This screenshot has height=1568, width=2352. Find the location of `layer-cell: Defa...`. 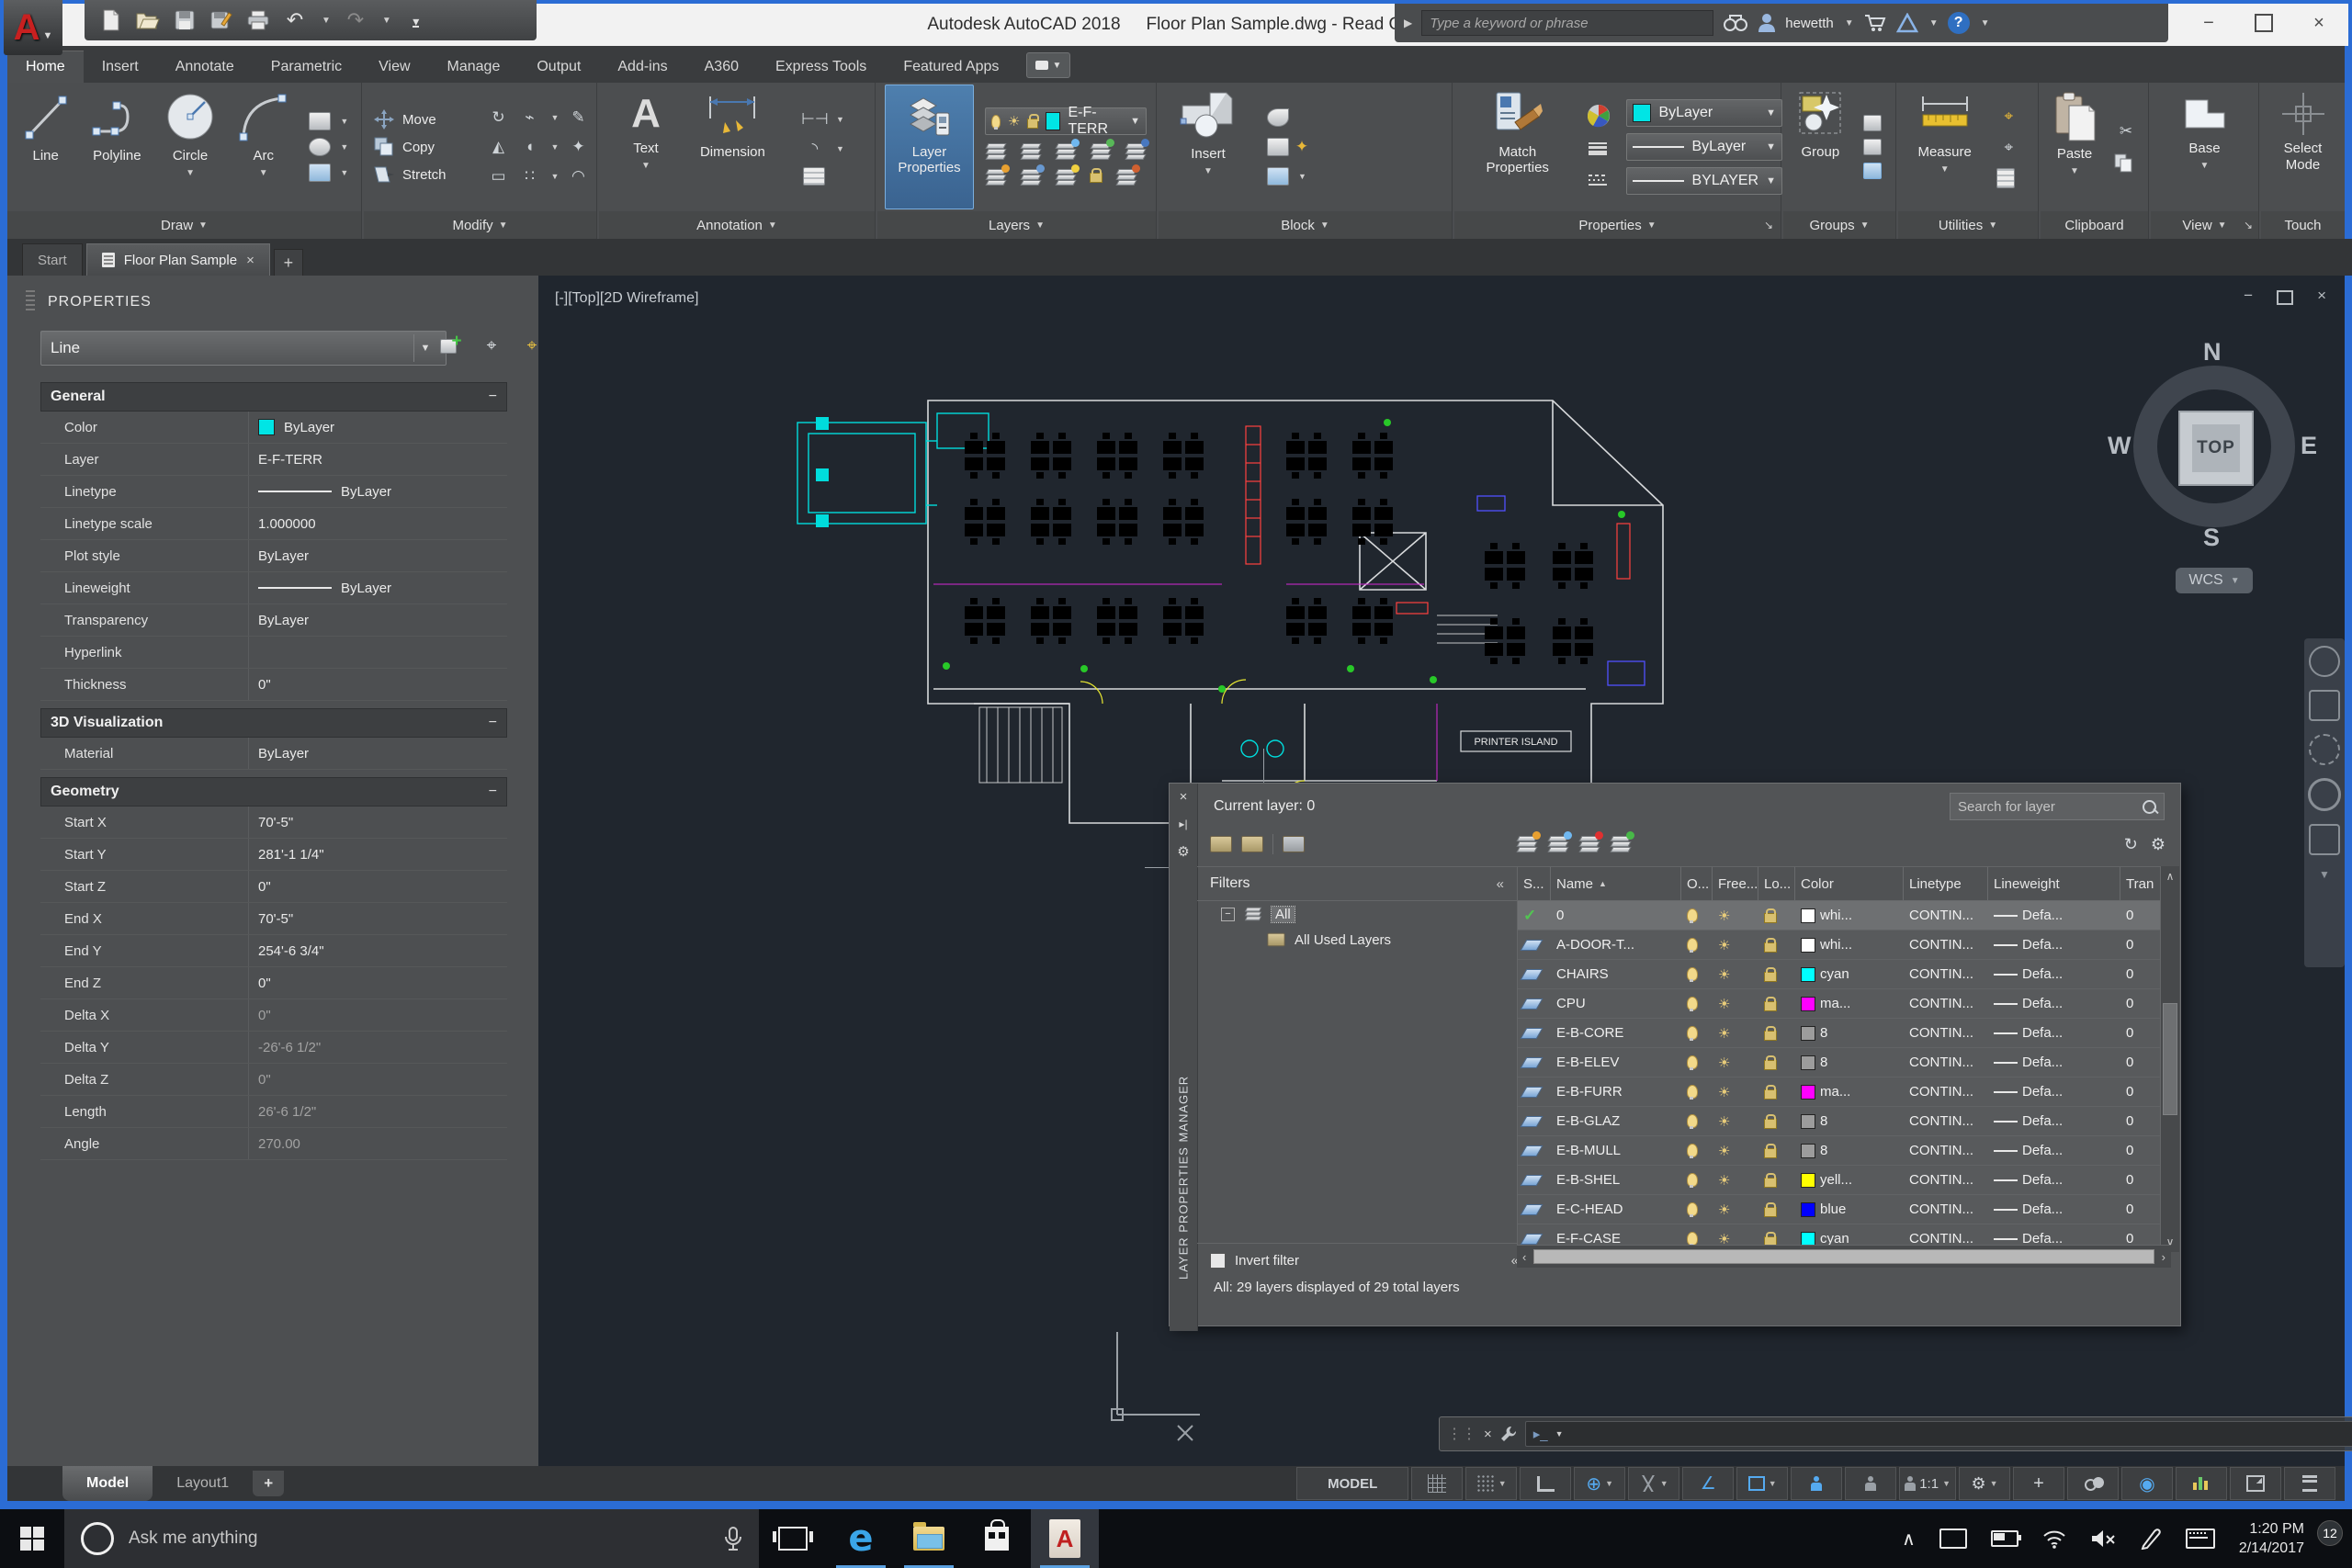

layer-cell: Defa... is located at coordinates (2054, 1180).